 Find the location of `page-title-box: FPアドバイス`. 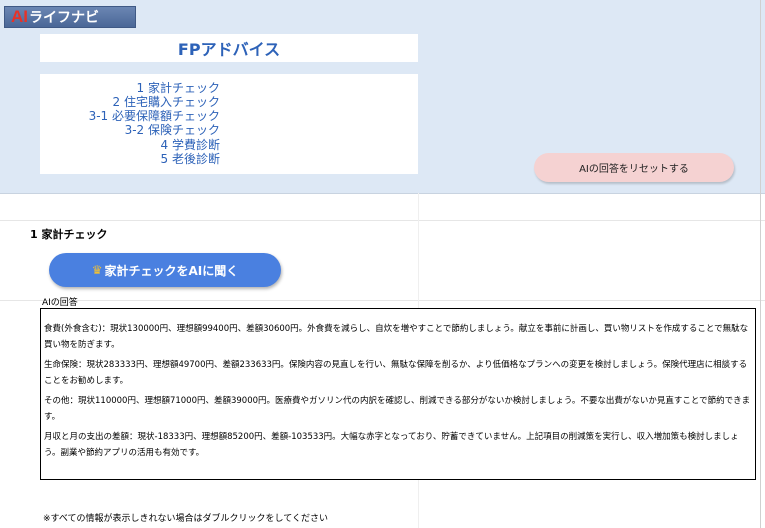

page-title-box: FPアドバイス is located at coordinates (229, 48).